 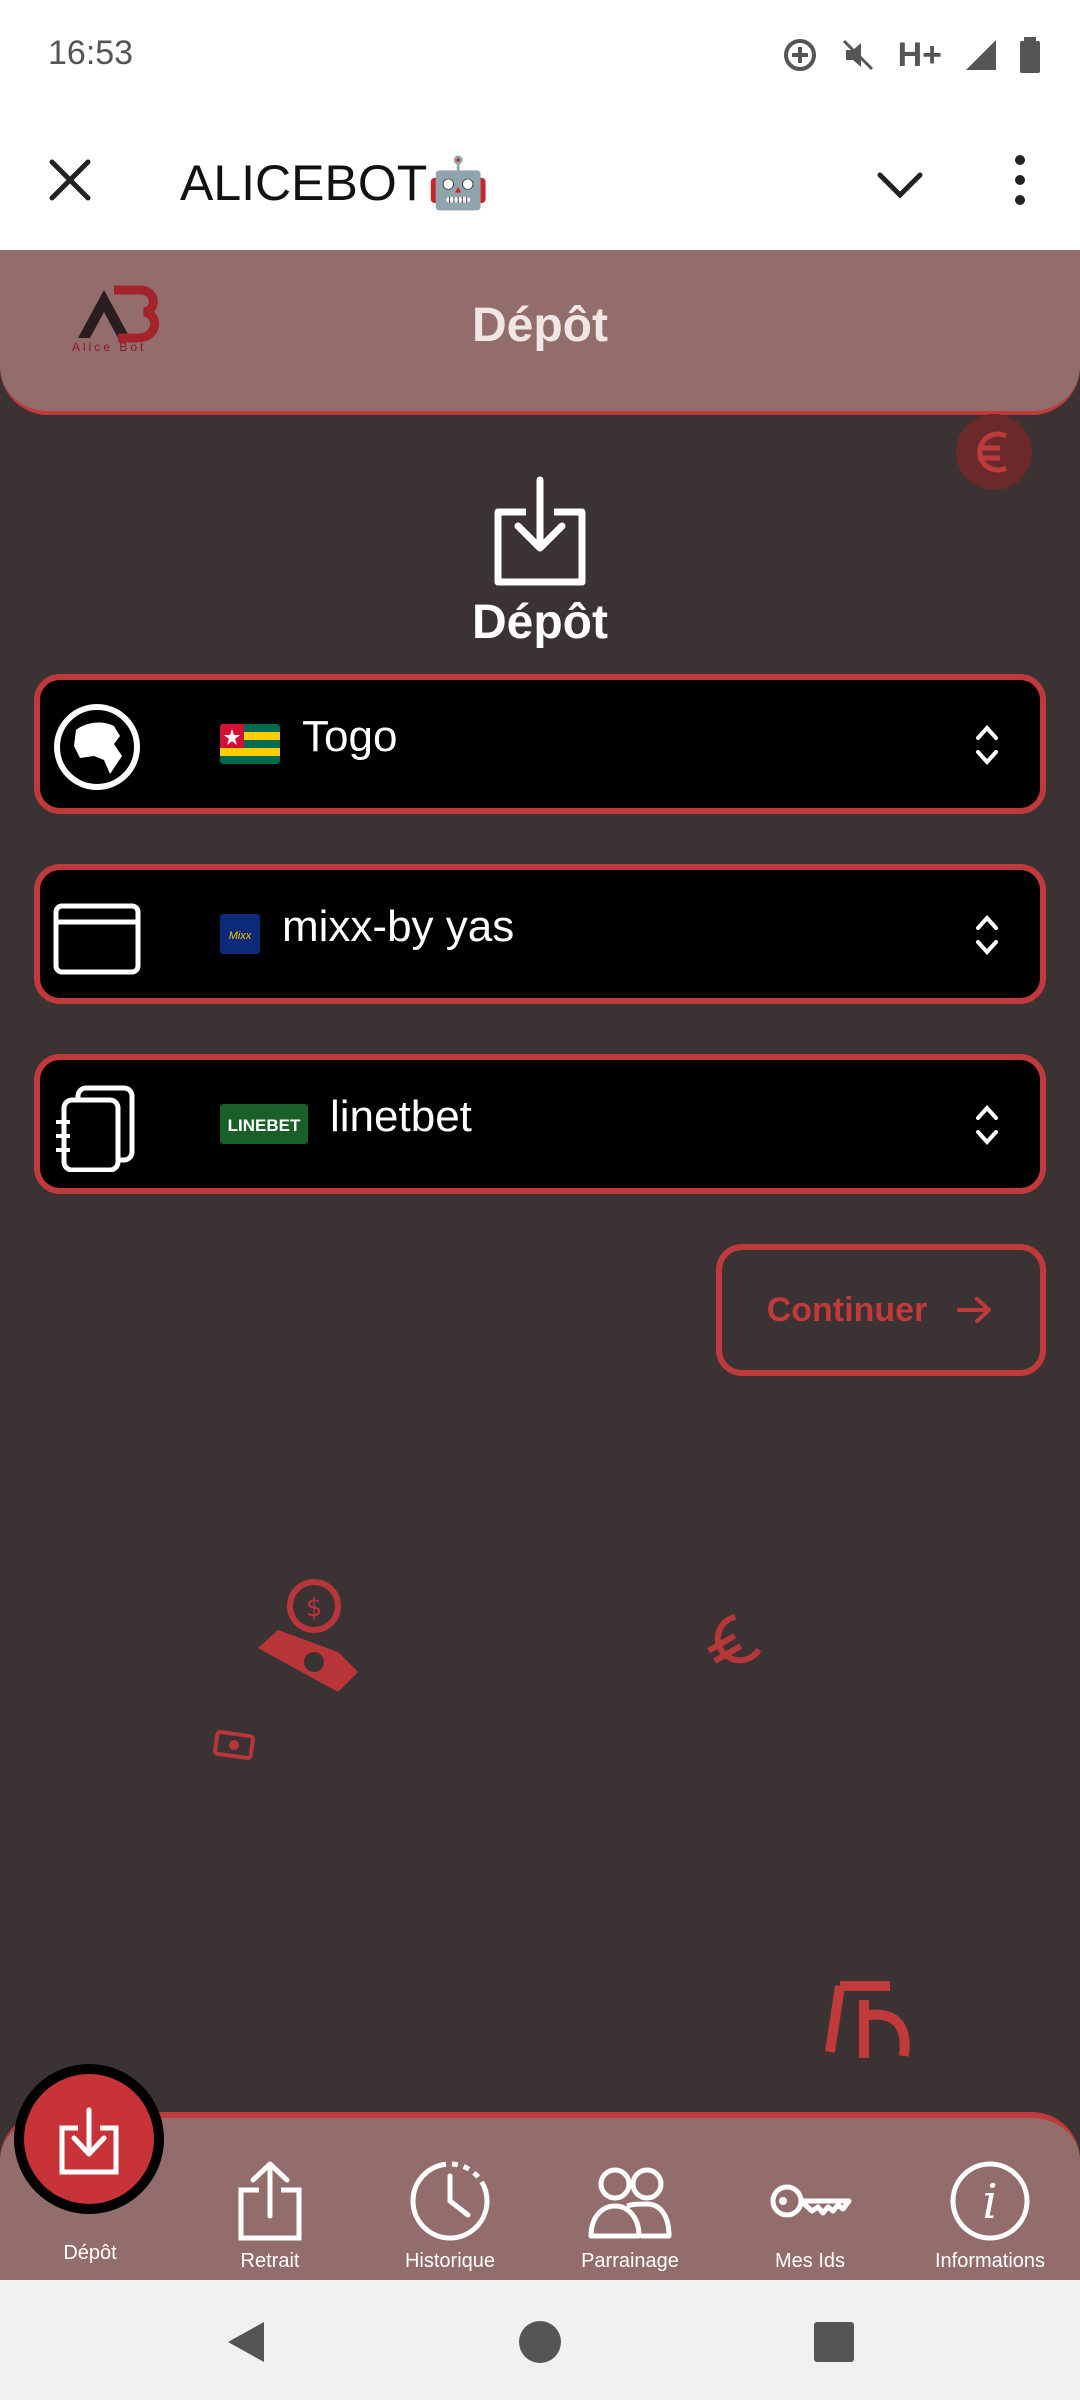 I want to click on nav-mes-ids: Mes Ids, so click(x=810, y=2223).